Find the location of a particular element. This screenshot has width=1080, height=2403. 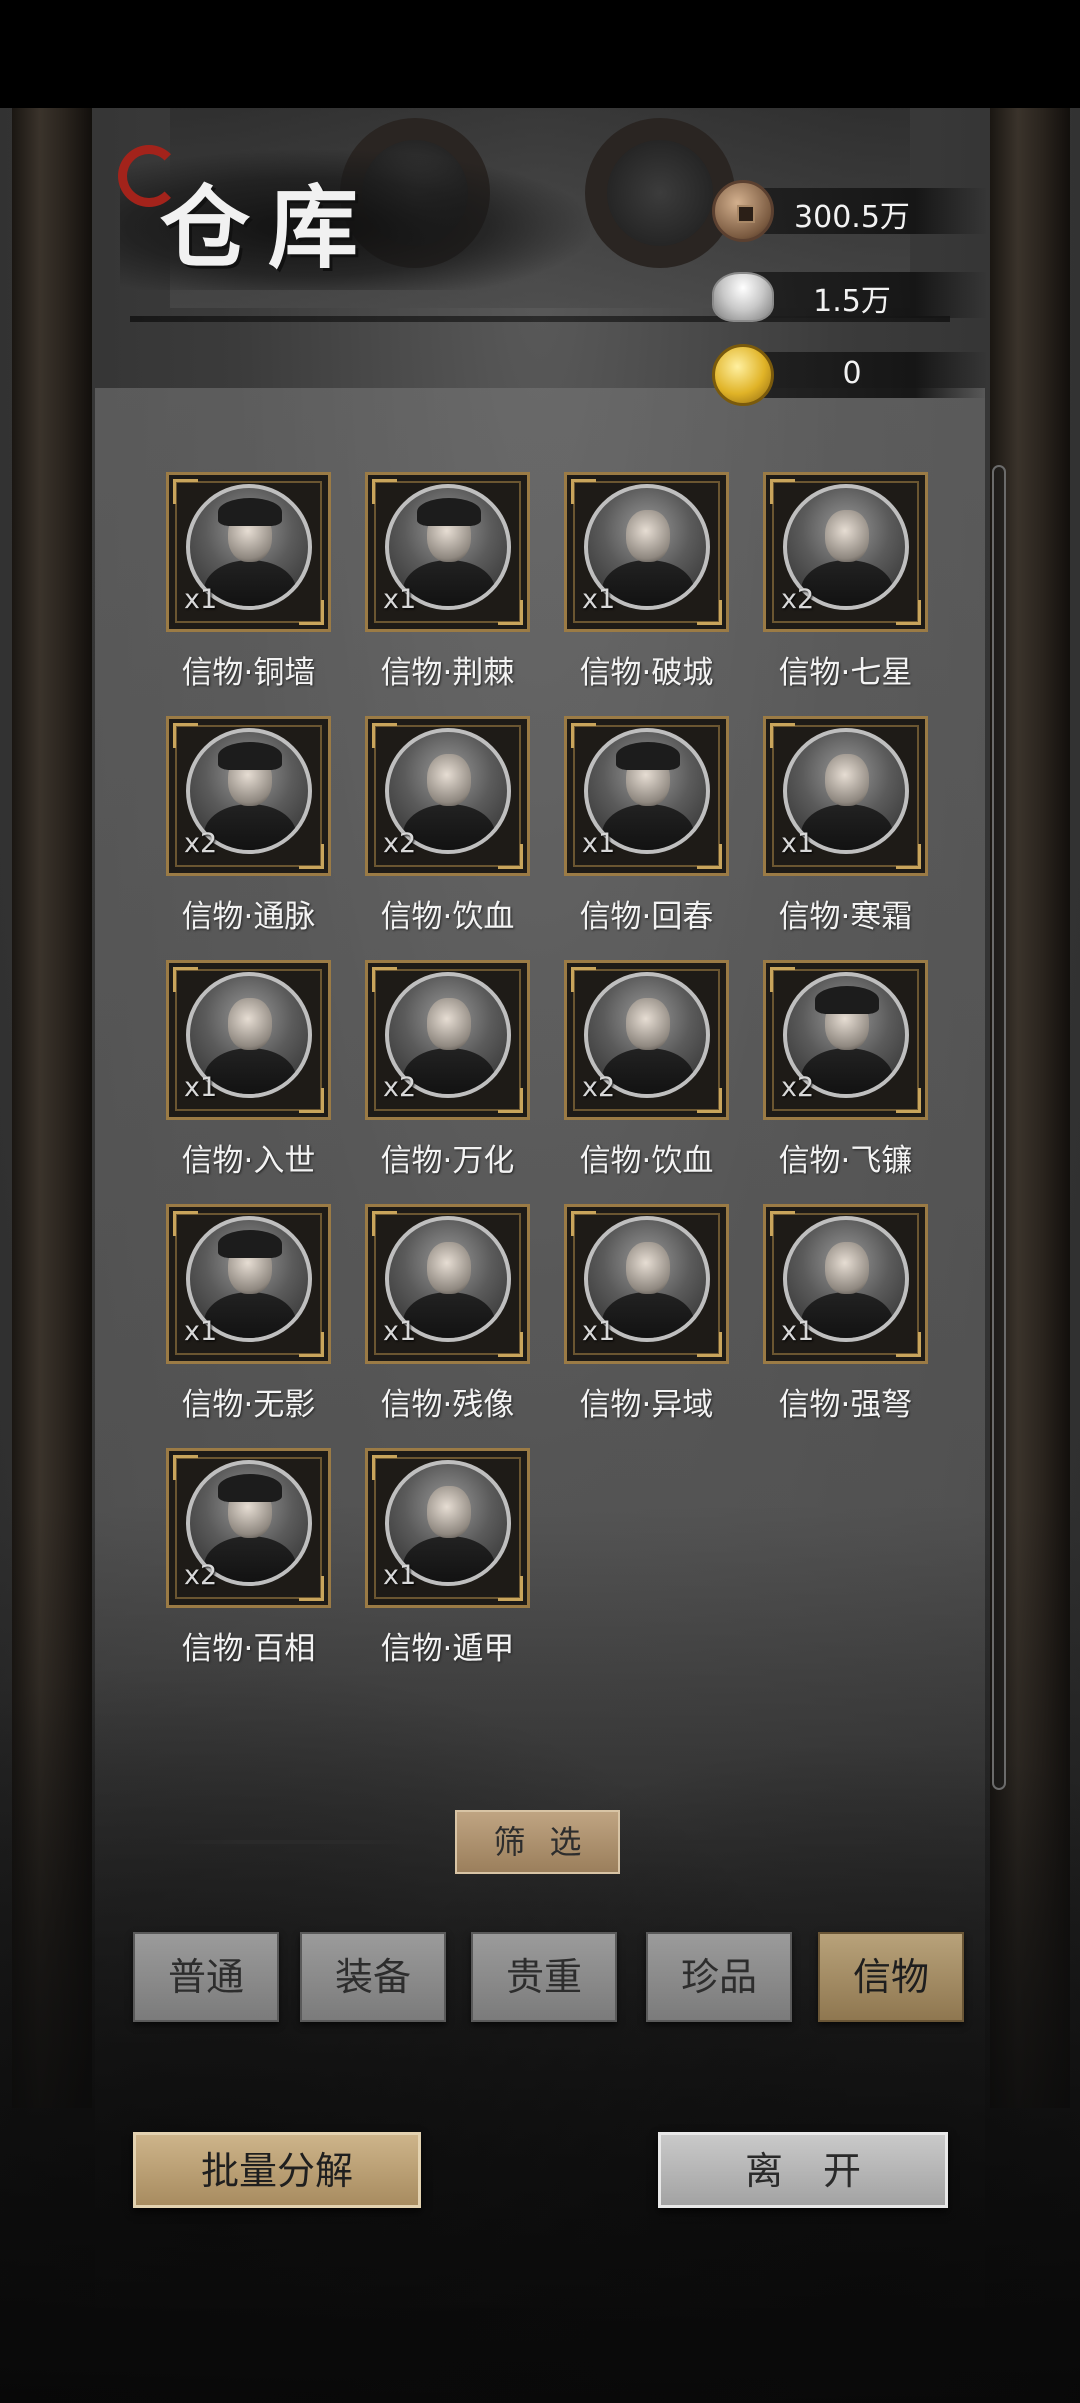

item-slot: x1 信物·破城 is located at coordinates (646, 587).